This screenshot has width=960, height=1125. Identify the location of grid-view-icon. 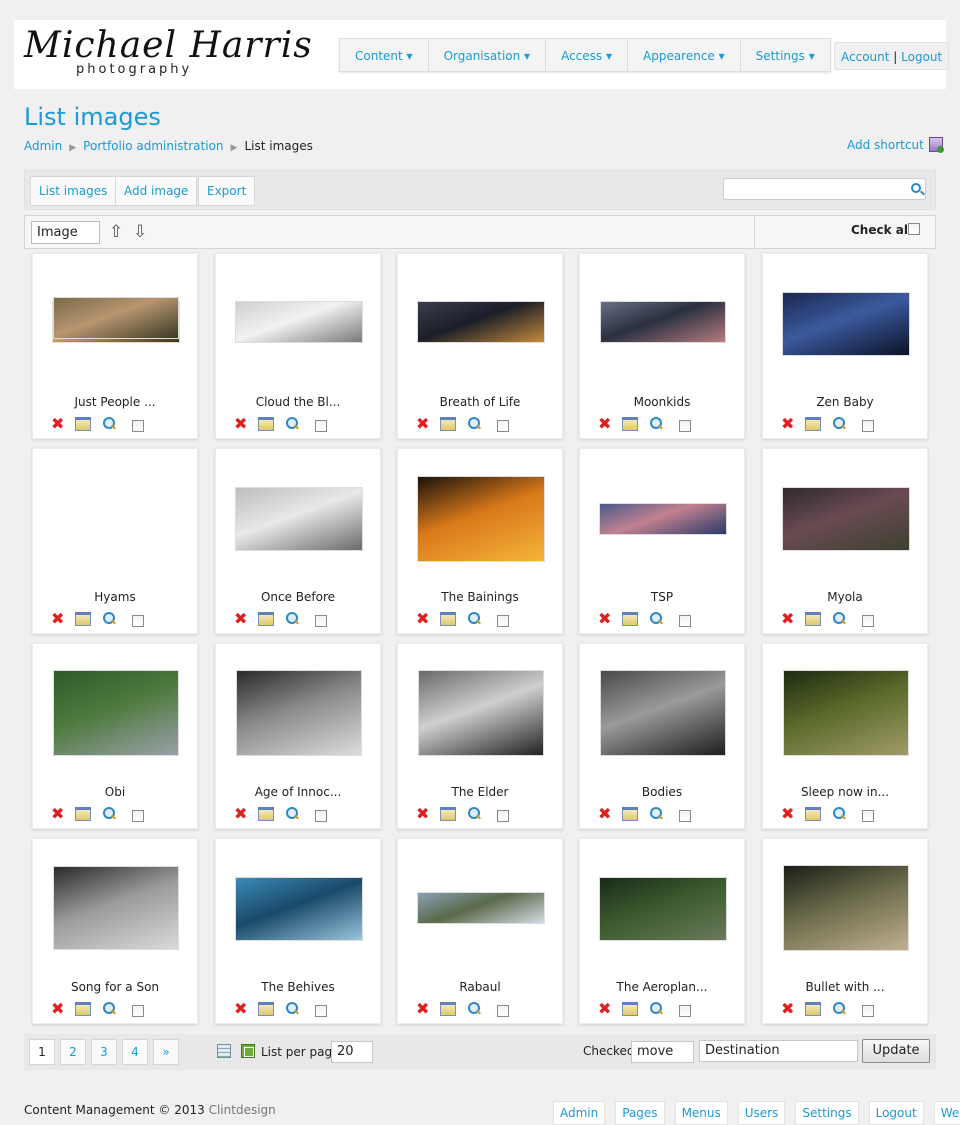
(248, 1051).